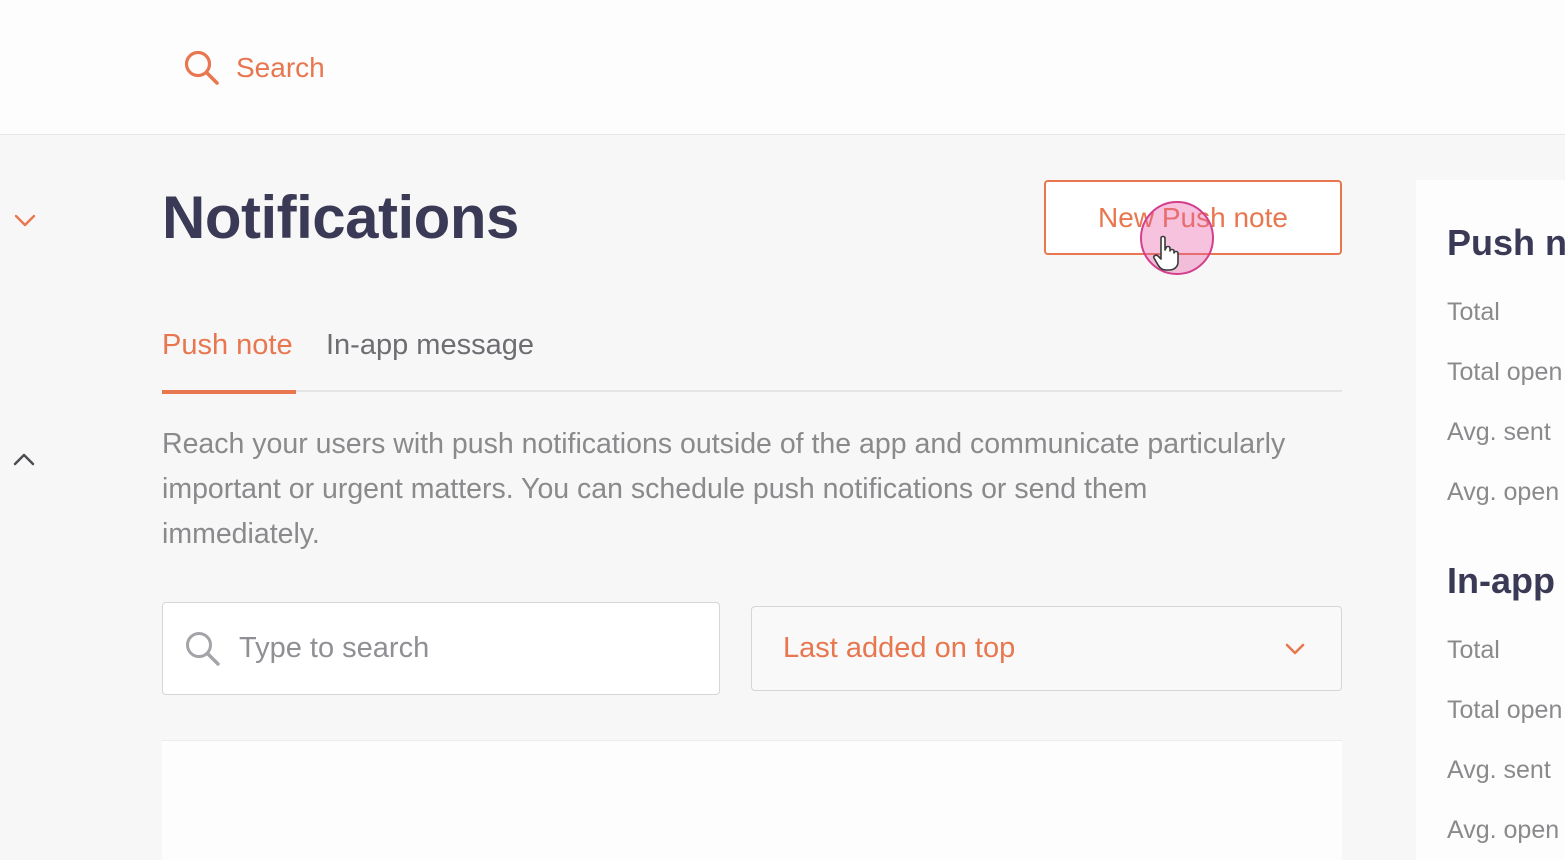 Image resolution: width=1565 pixels, height=860 pixels. What do you see at coordinates (340, 217) in the screenshot?
I see `page-title: Notifications` at bounding box center [340, 217].